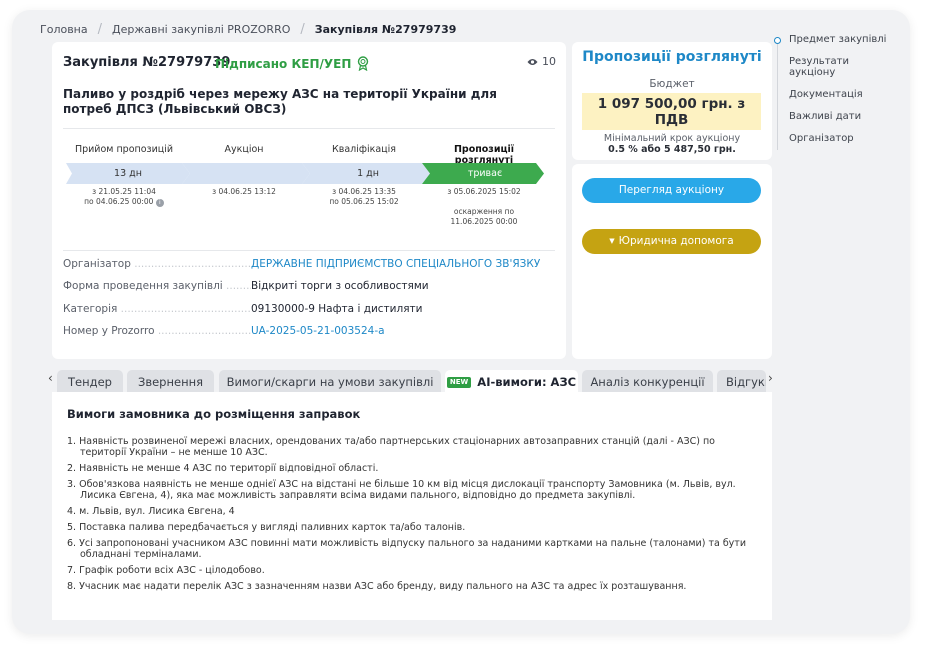  I want to click on new-badge: NEW, so click(459, 382).